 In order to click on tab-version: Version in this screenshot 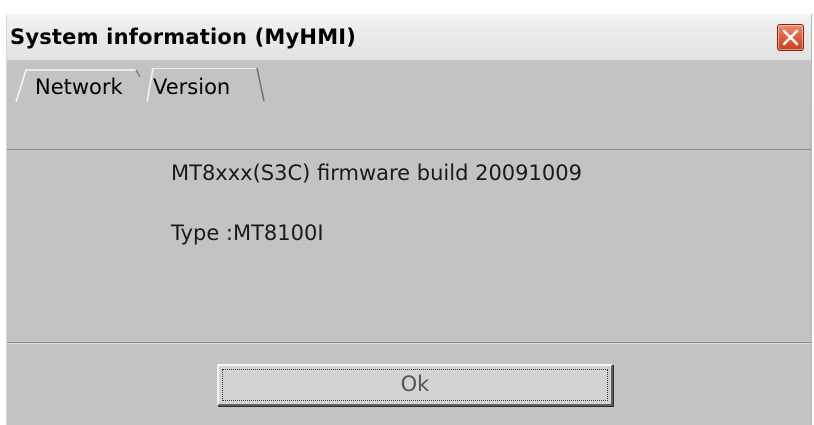, I will do `click(206, 85)`.